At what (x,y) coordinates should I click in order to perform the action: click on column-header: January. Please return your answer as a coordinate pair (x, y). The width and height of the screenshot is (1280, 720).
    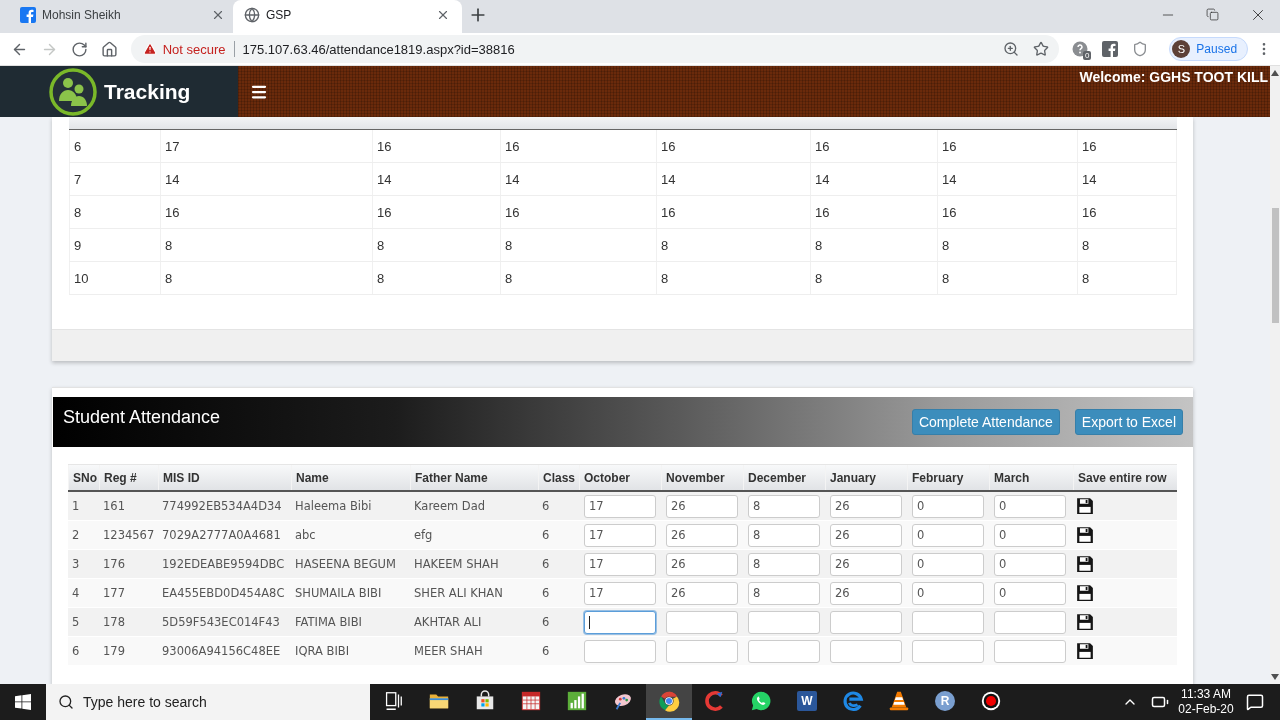
    Looking at the image, I should click on (866, 477).